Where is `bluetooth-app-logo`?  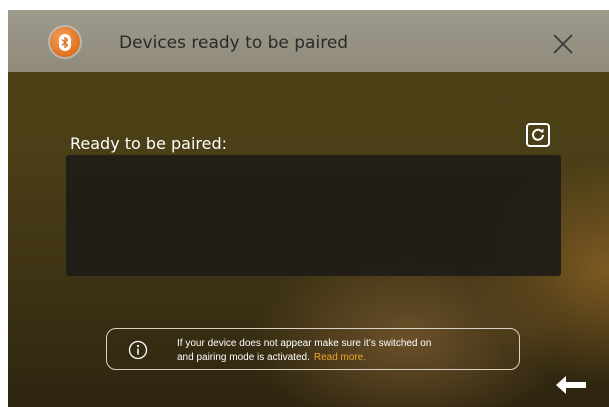
bluetooth-app-logo is located at coordinates (65, 42).